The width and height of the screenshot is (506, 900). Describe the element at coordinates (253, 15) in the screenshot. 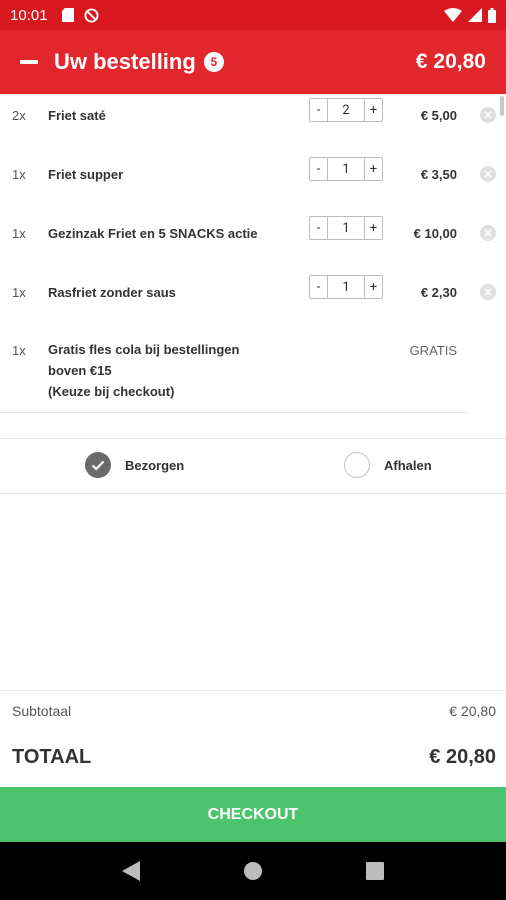

I see `status-bar: 10:01` at that location.